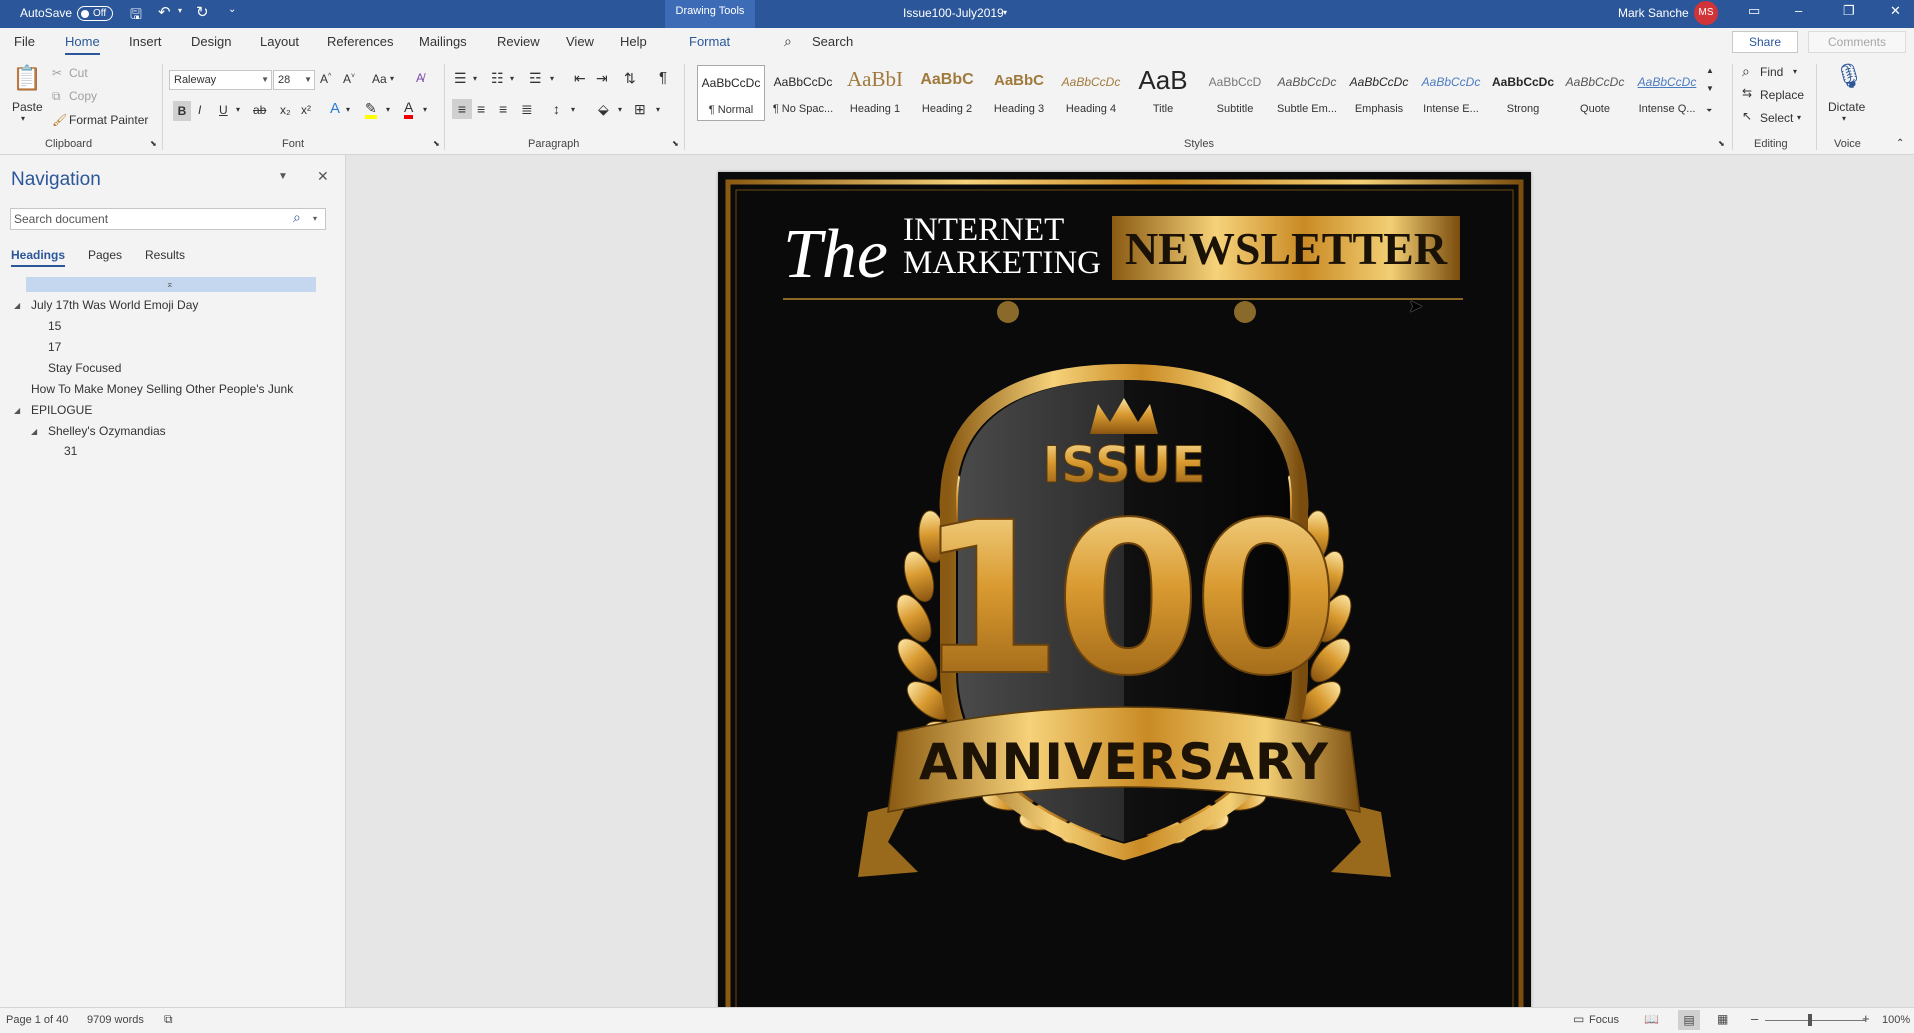  What do you see at coordinates (323, 176) in the screenshot?
I see `close-icon: ✕` at bounding box center [323, 176].